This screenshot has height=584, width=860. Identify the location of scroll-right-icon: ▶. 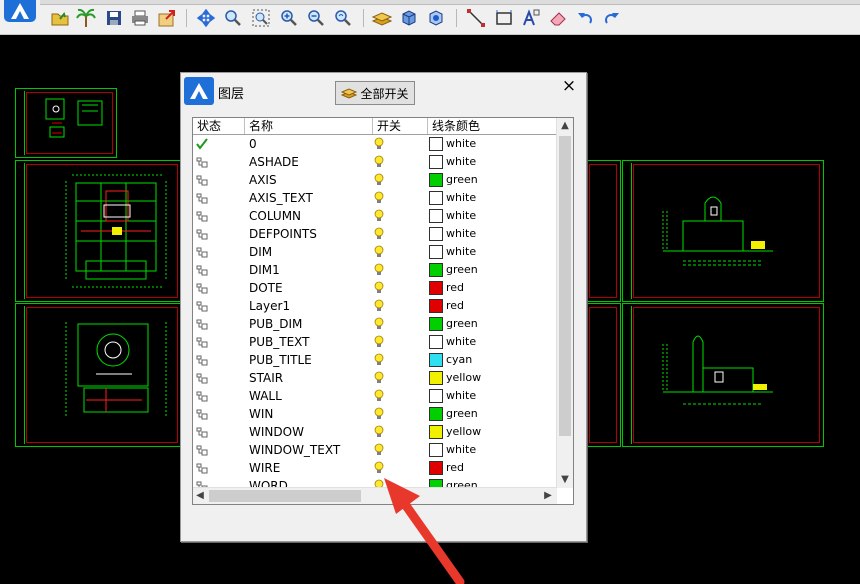
(548, 496).